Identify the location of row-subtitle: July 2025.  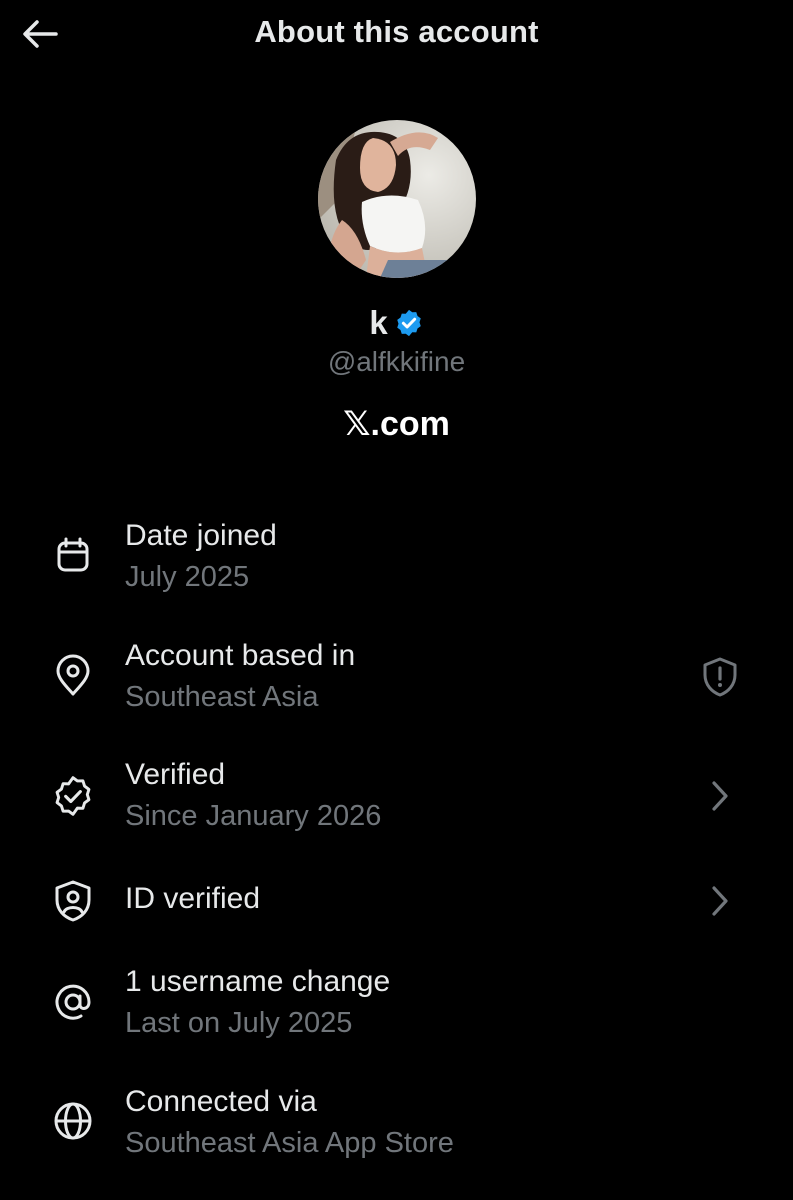
(187, 577).